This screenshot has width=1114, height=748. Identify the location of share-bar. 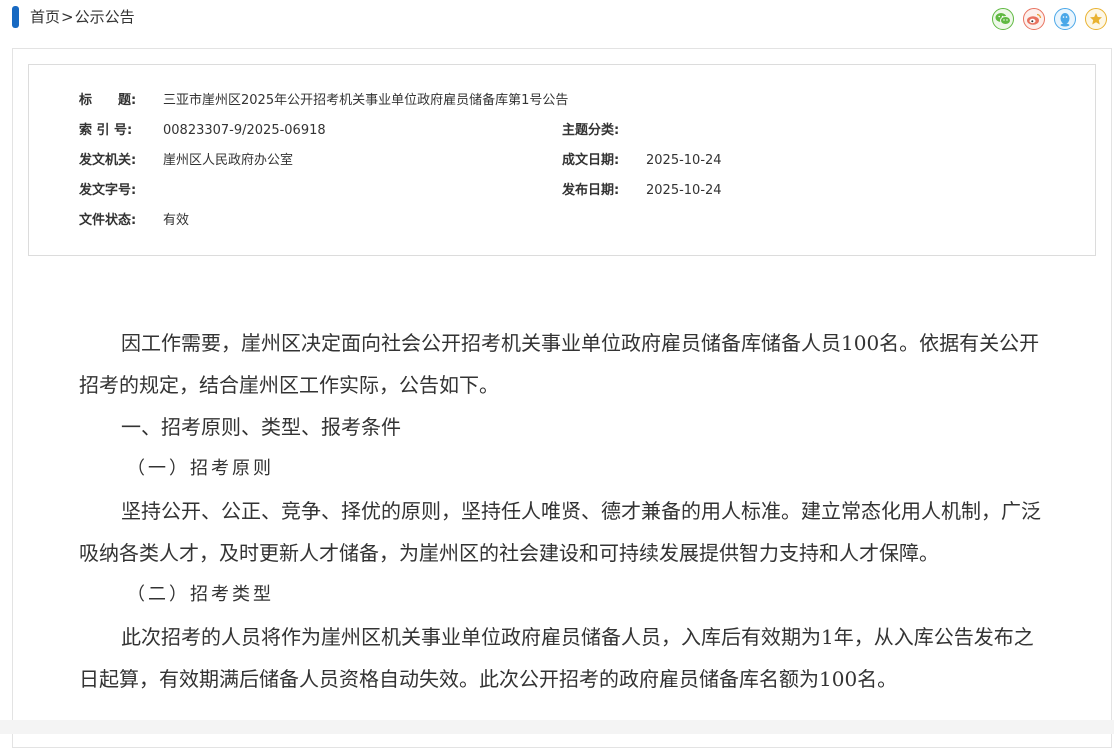
(1045, 20).